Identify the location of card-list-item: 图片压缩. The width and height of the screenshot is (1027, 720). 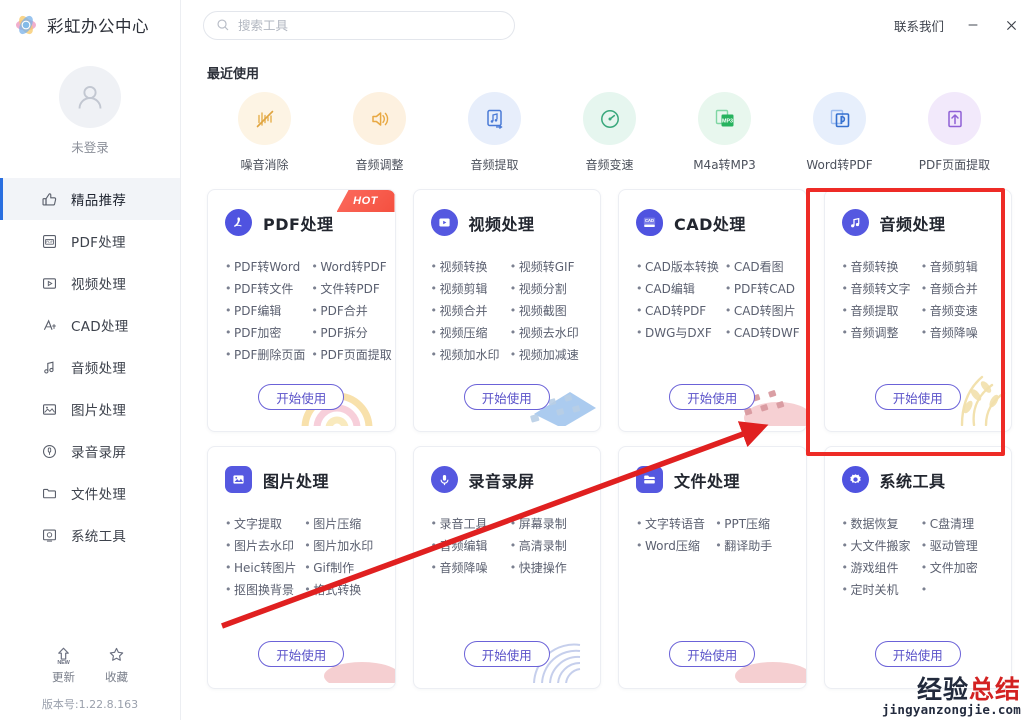
(340, 524).